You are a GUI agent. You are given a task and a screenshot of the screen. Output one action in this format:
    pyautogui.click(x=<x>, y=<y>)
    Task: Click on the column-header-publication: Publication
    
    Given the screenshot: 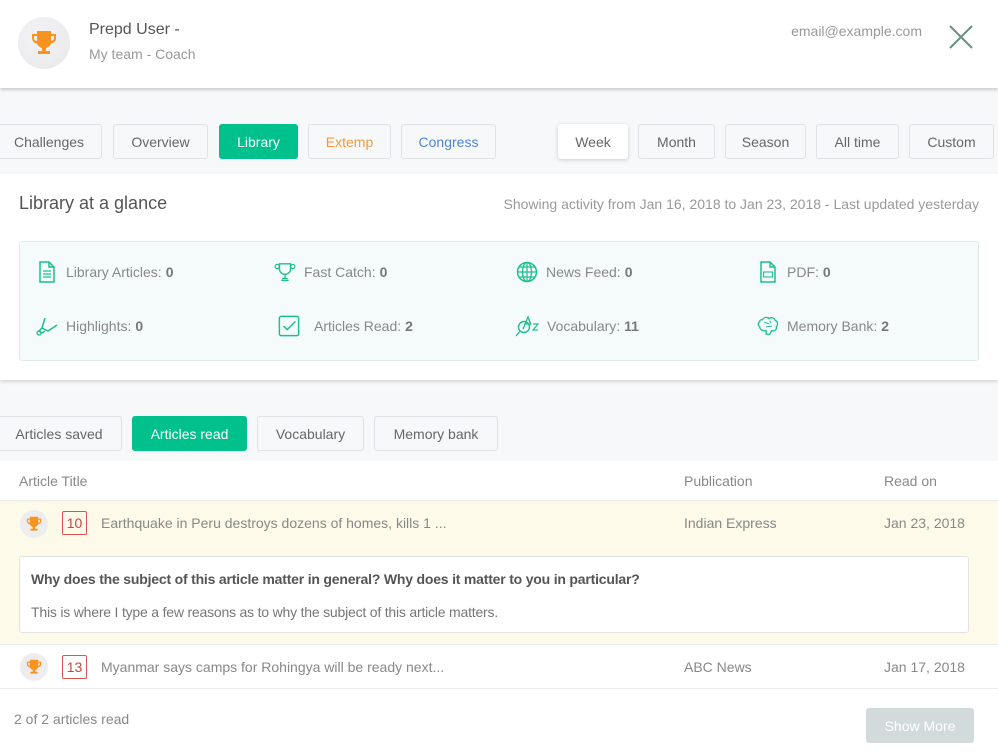 What is the action you would take?
    pyautogui.click(x=718, y=481)
    